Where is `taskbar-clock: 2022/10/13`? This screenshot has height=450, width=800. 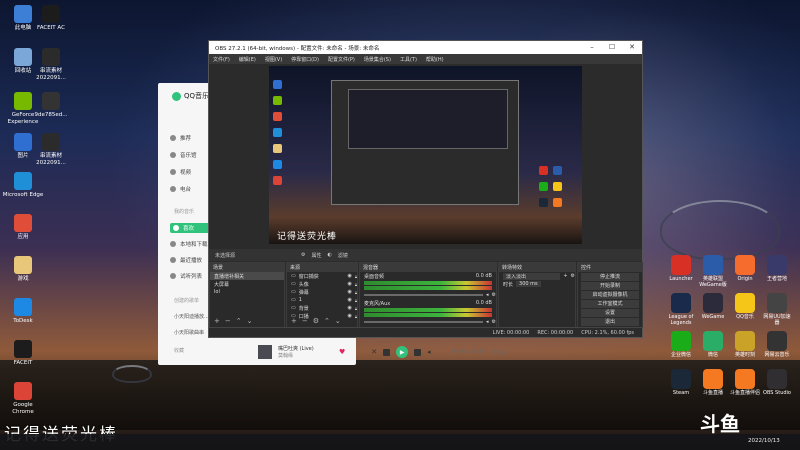 taskbar-clock: 2022/10/13 is located at coordinates (764, 441).